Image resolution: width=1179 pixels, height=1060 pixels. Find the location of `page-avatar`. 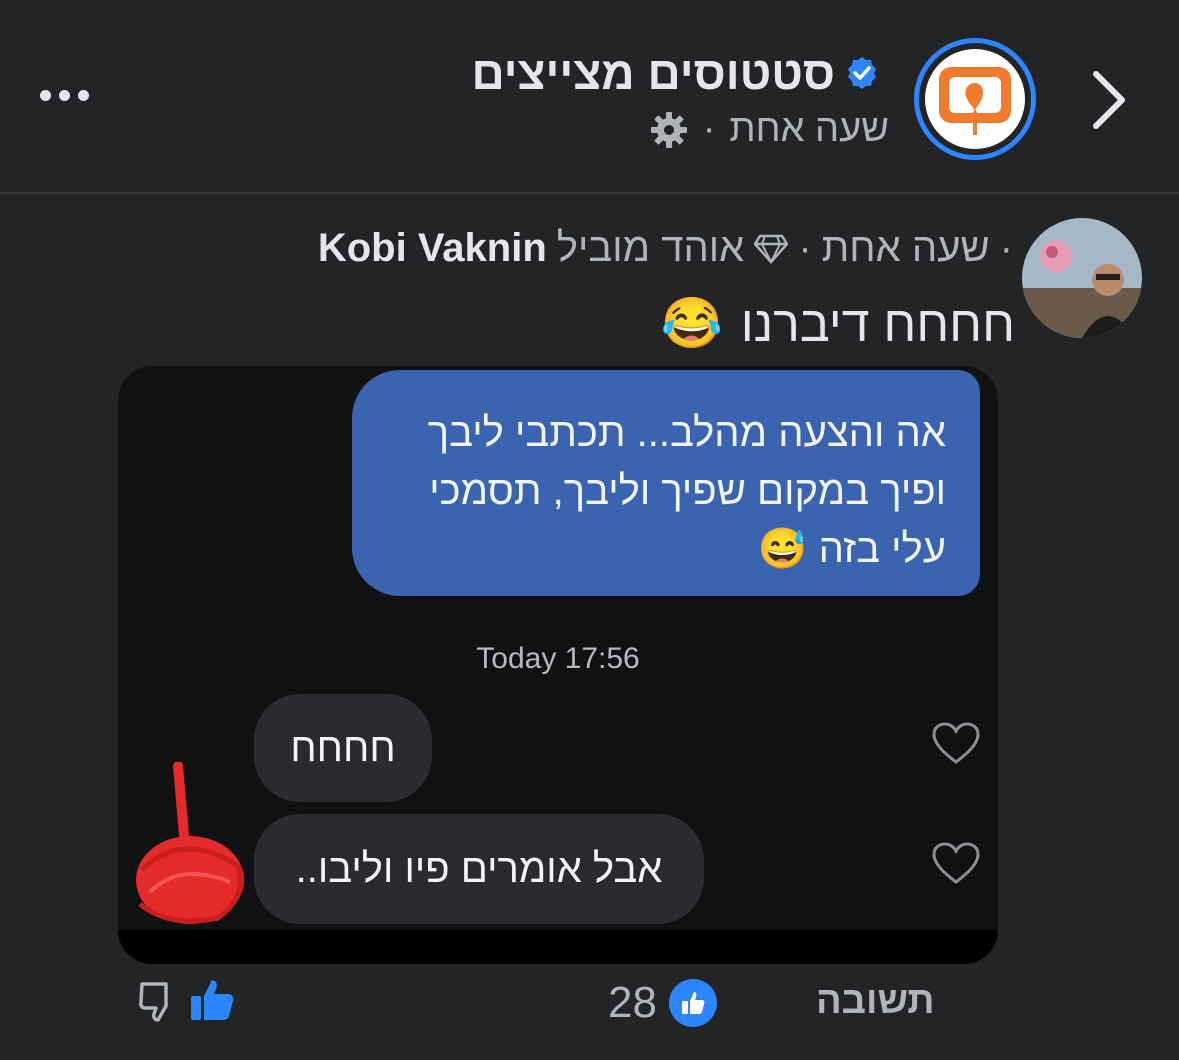

page-avatar is located at coordinates (975, 99).